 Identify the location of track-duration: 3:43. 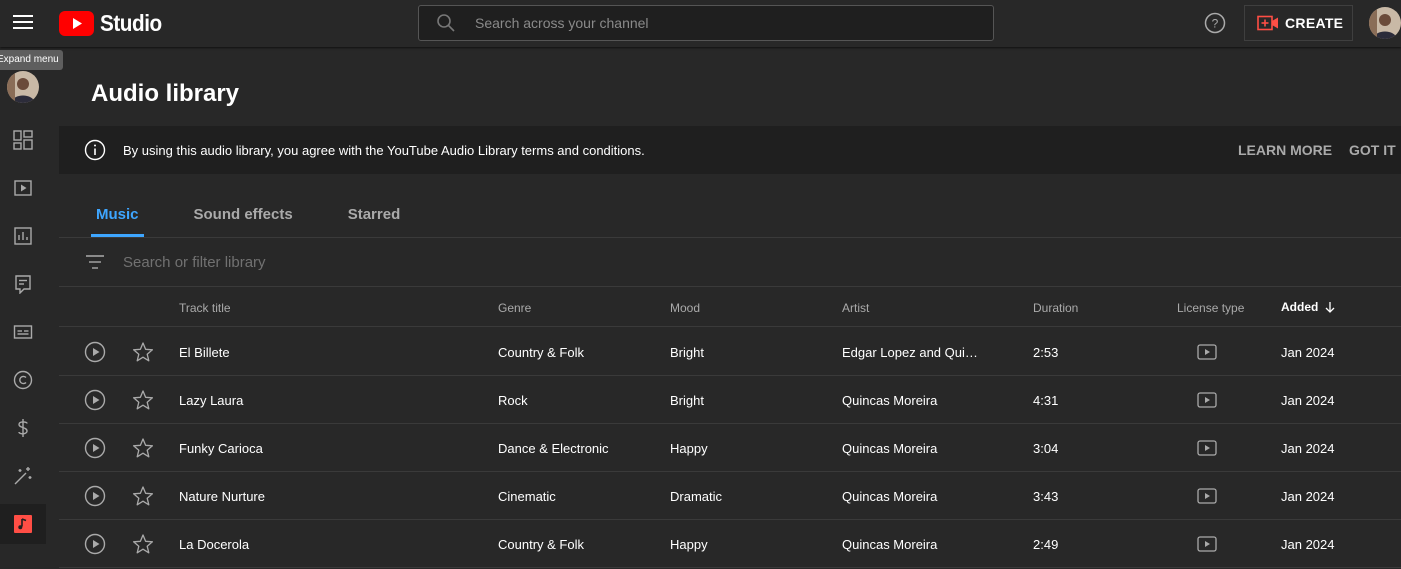
(1046, 496).